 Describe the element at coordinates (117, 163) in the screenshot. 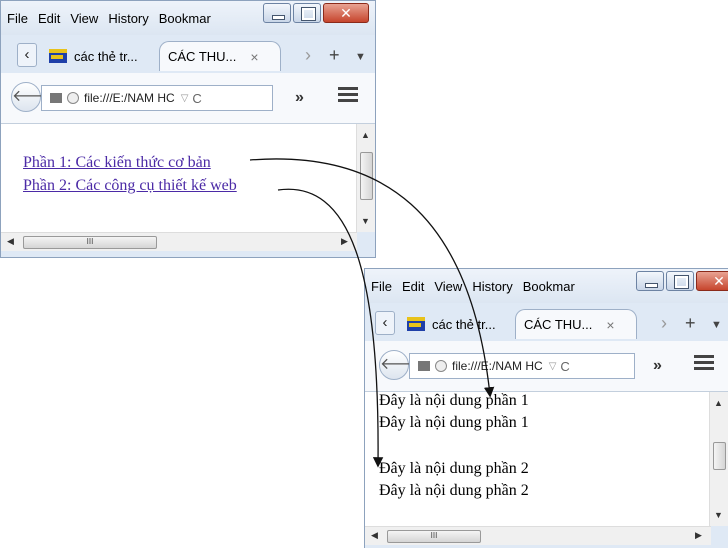

I see `link-phan-1: Phần 1: Các kiến thức cơ bản` at that location.